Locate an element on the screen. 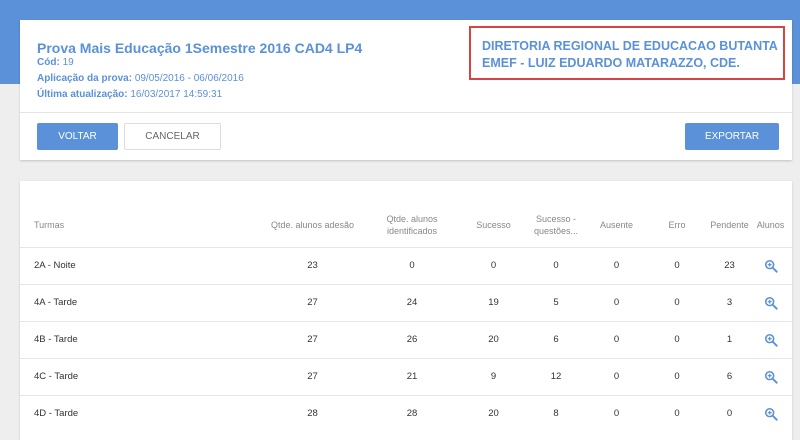  cell-sucesso-questoes: 8 is located at coordinates (556, 413).